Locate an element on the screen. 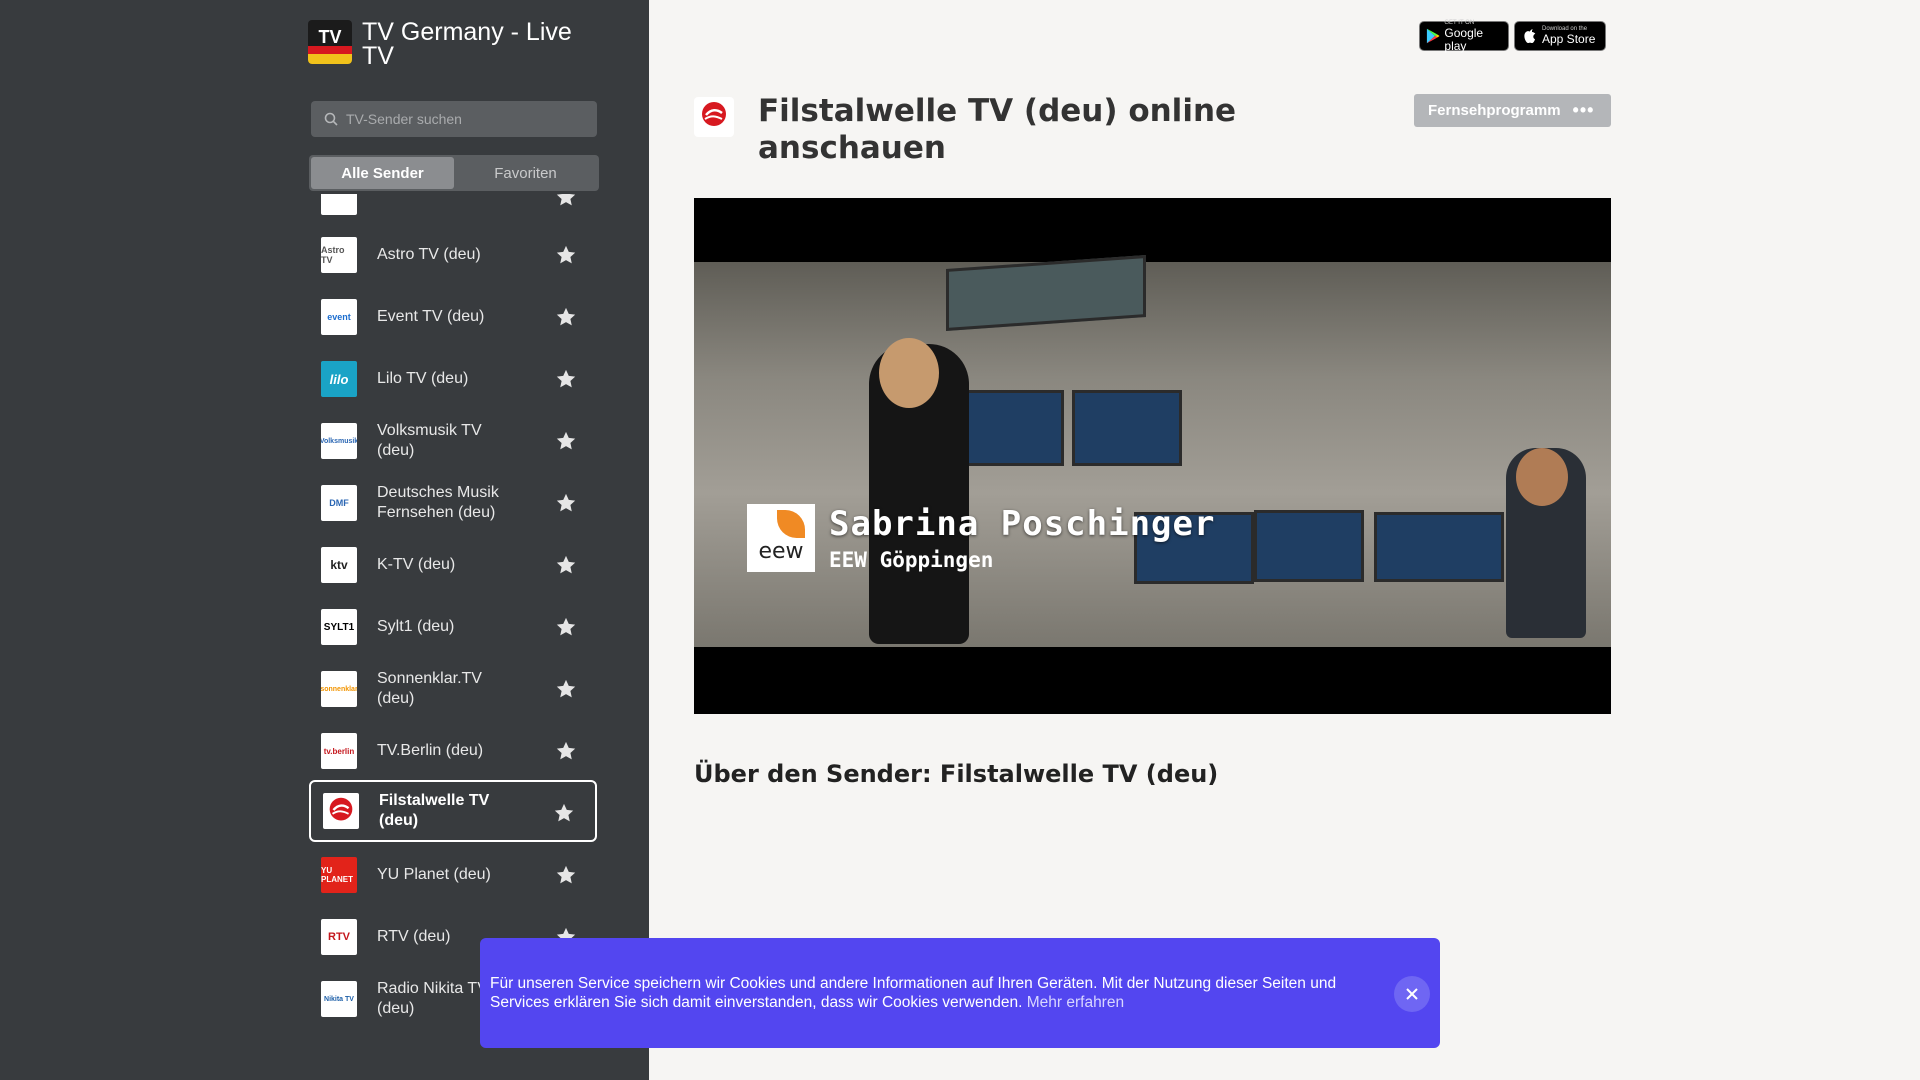  close-button is located at coordinates (1412, 994).